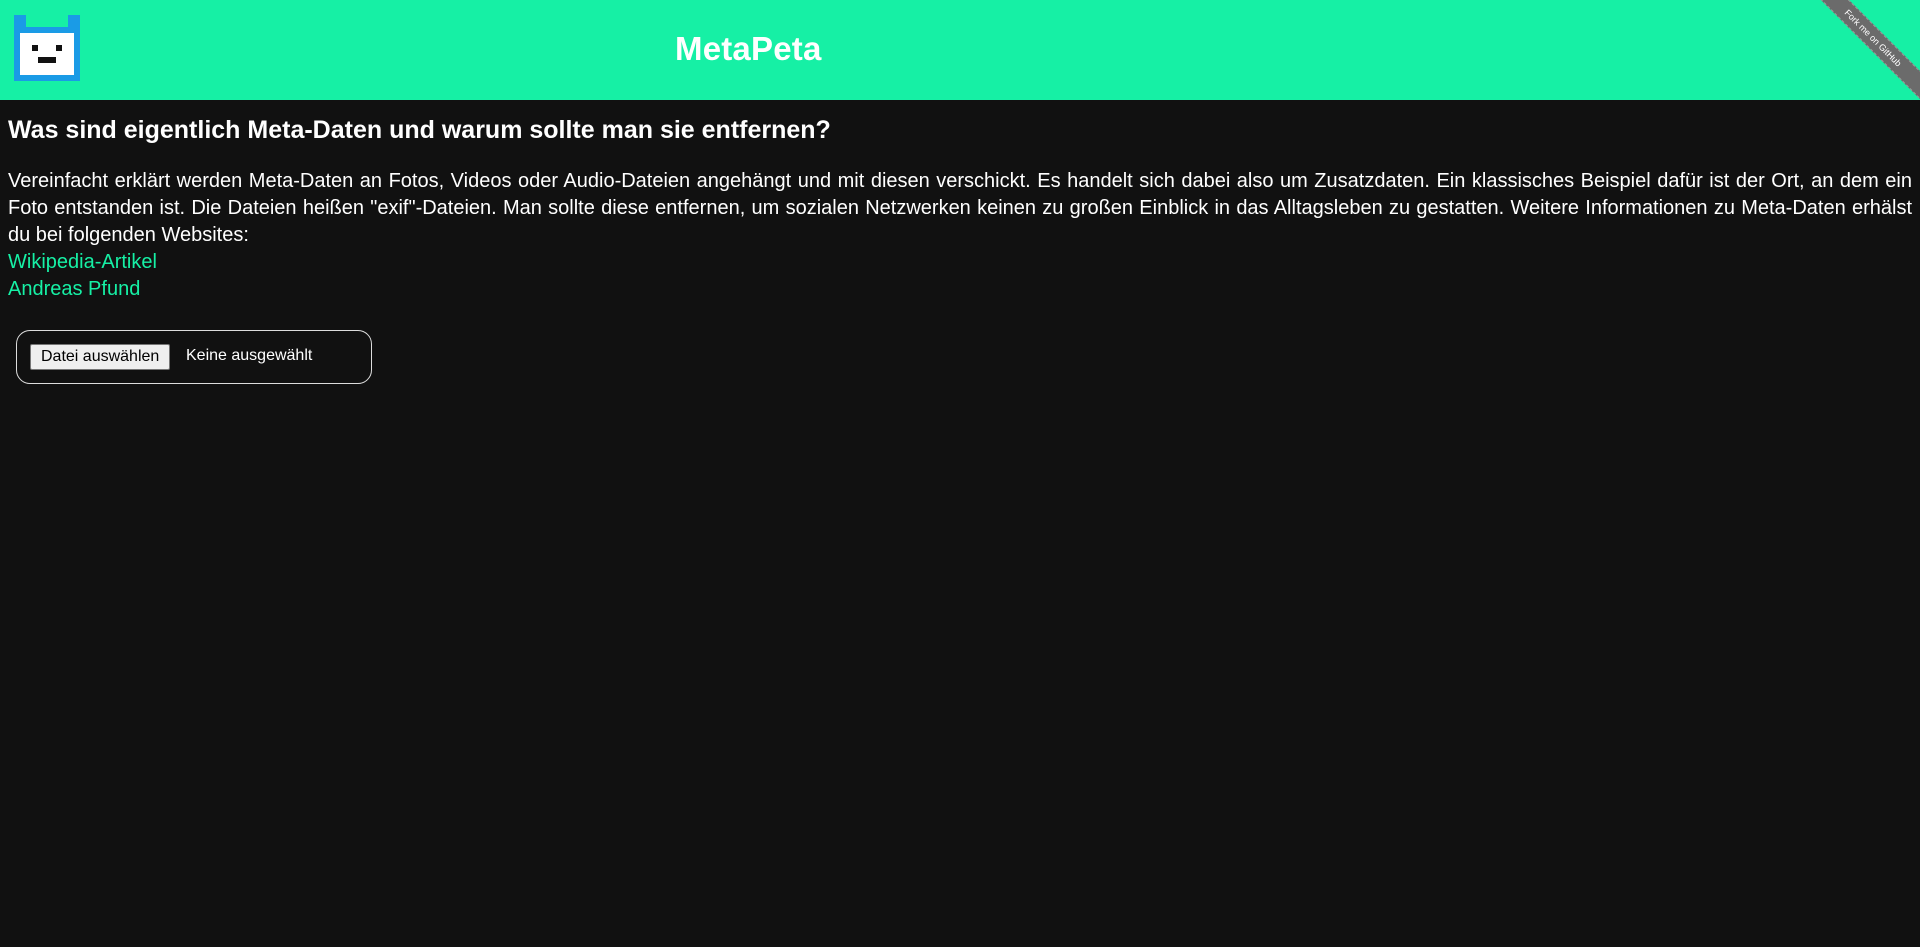  What do you see at coordinates (249, 355) in the screenshot?
I see `file-status-text: Keine ausgewählt` at bounding box center [249, 355].